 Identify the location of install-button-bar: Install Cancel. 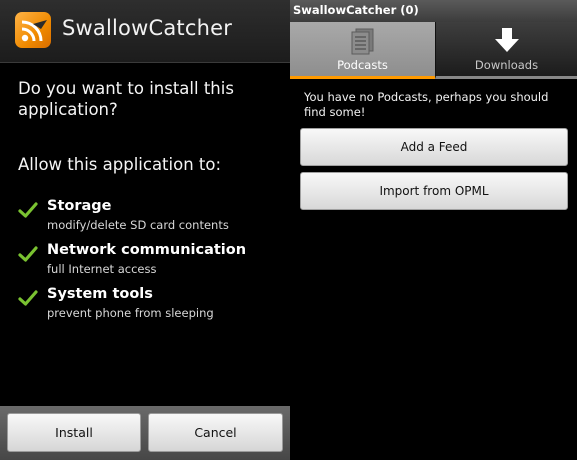
(145, 433).